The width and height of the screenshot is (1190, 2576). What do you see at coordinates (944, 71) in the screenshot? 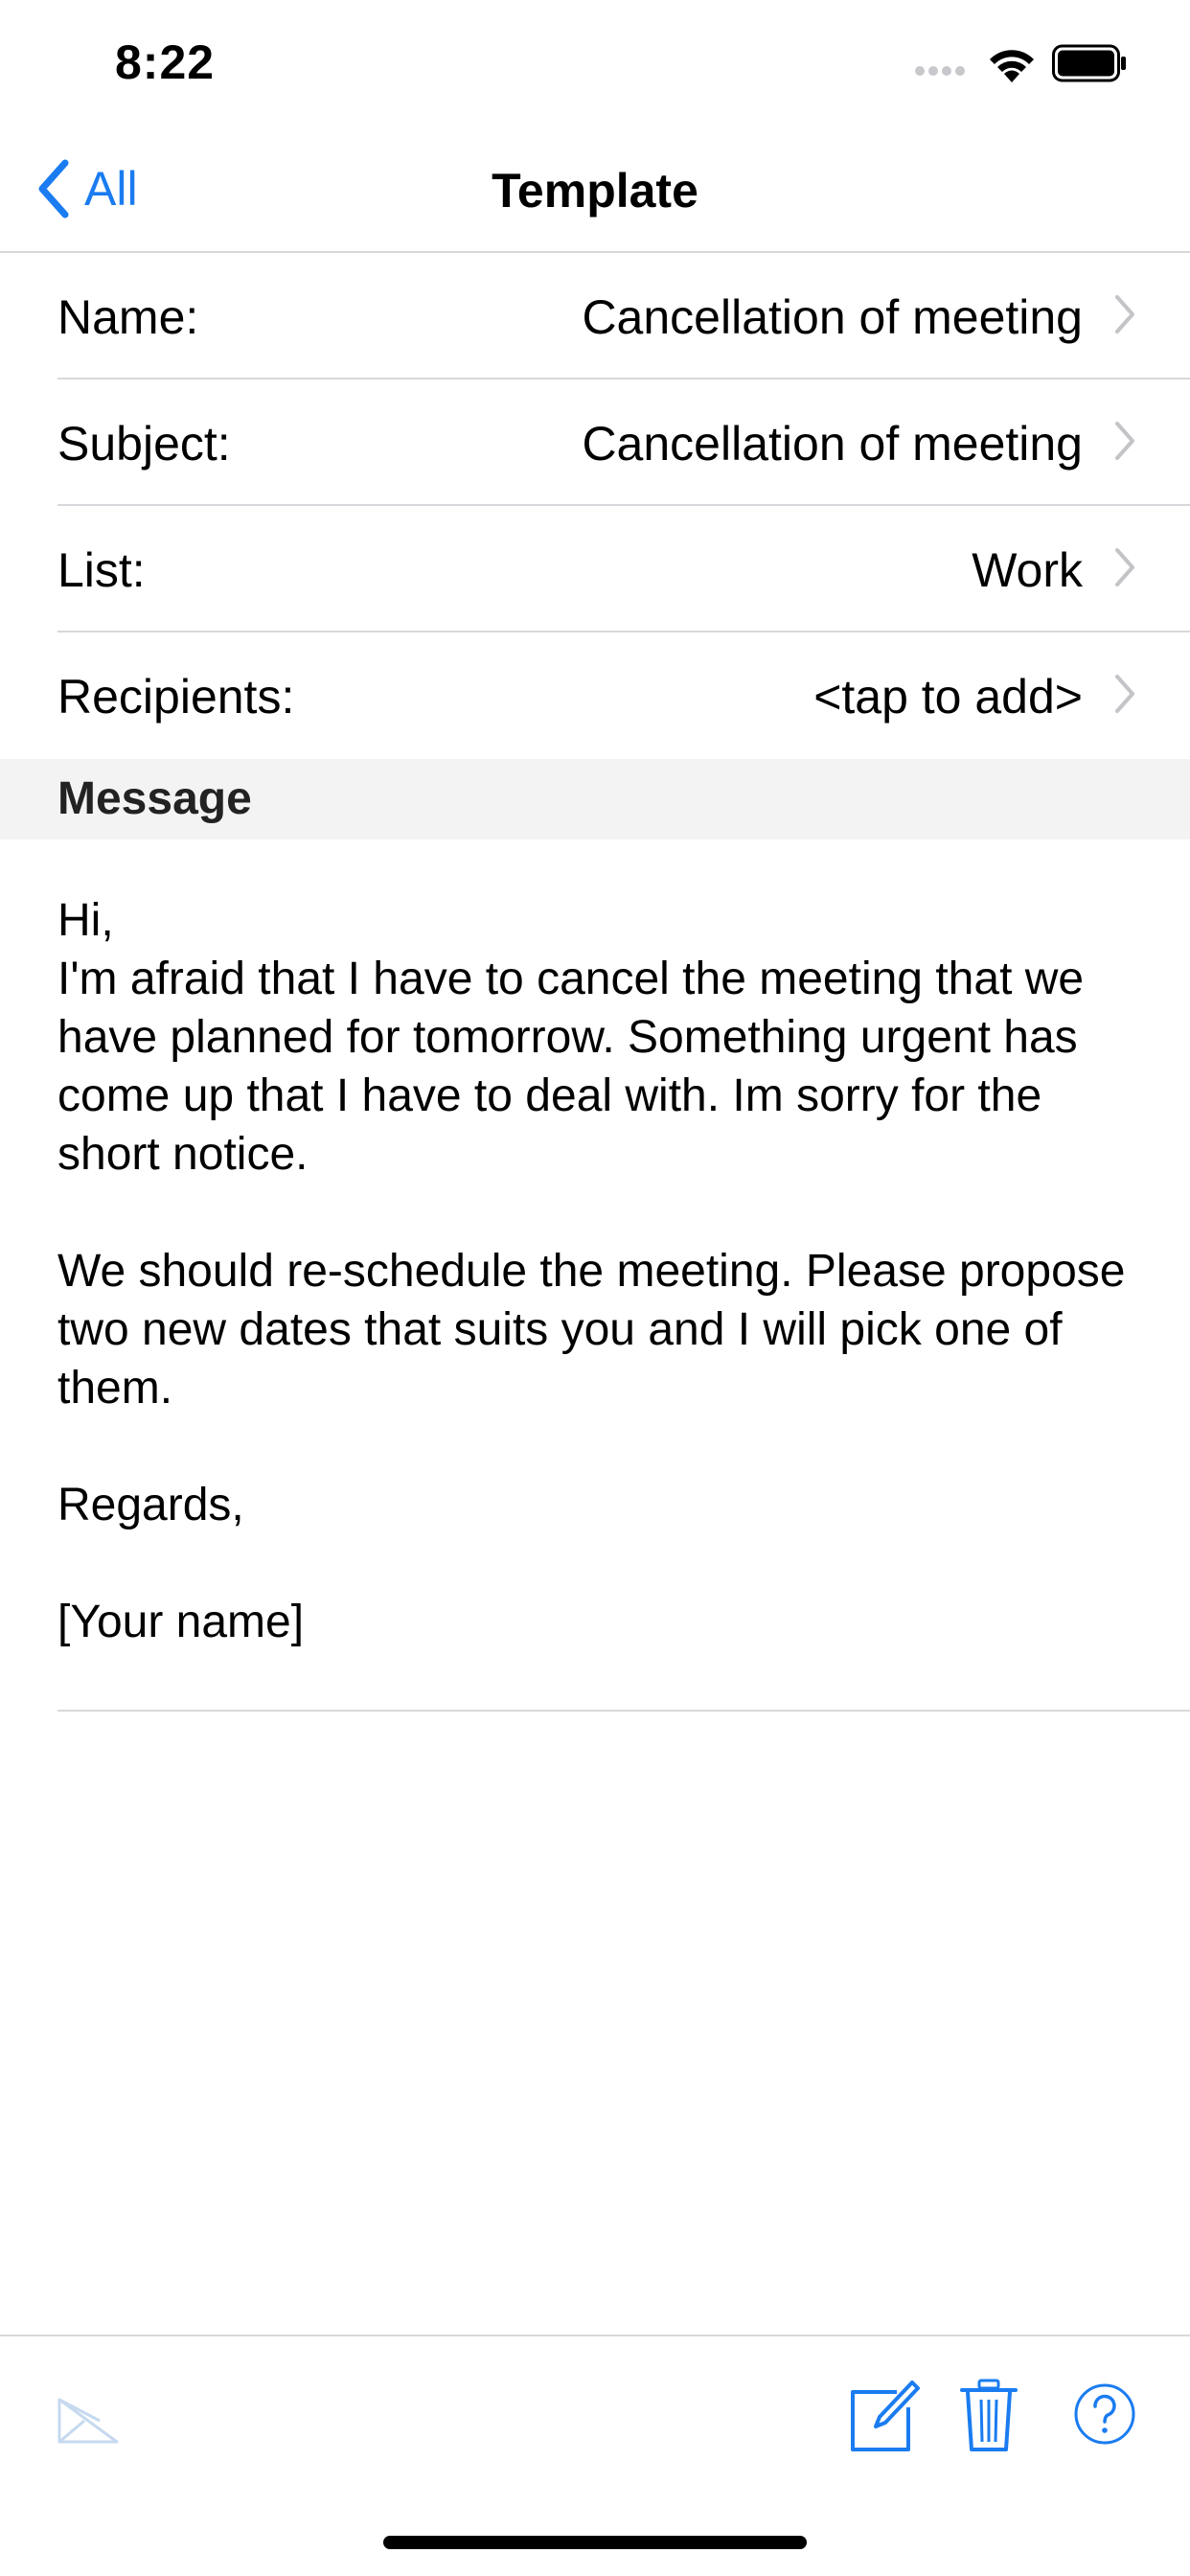
I see `cellular-signal-icon` at bounding box center [944, 71].